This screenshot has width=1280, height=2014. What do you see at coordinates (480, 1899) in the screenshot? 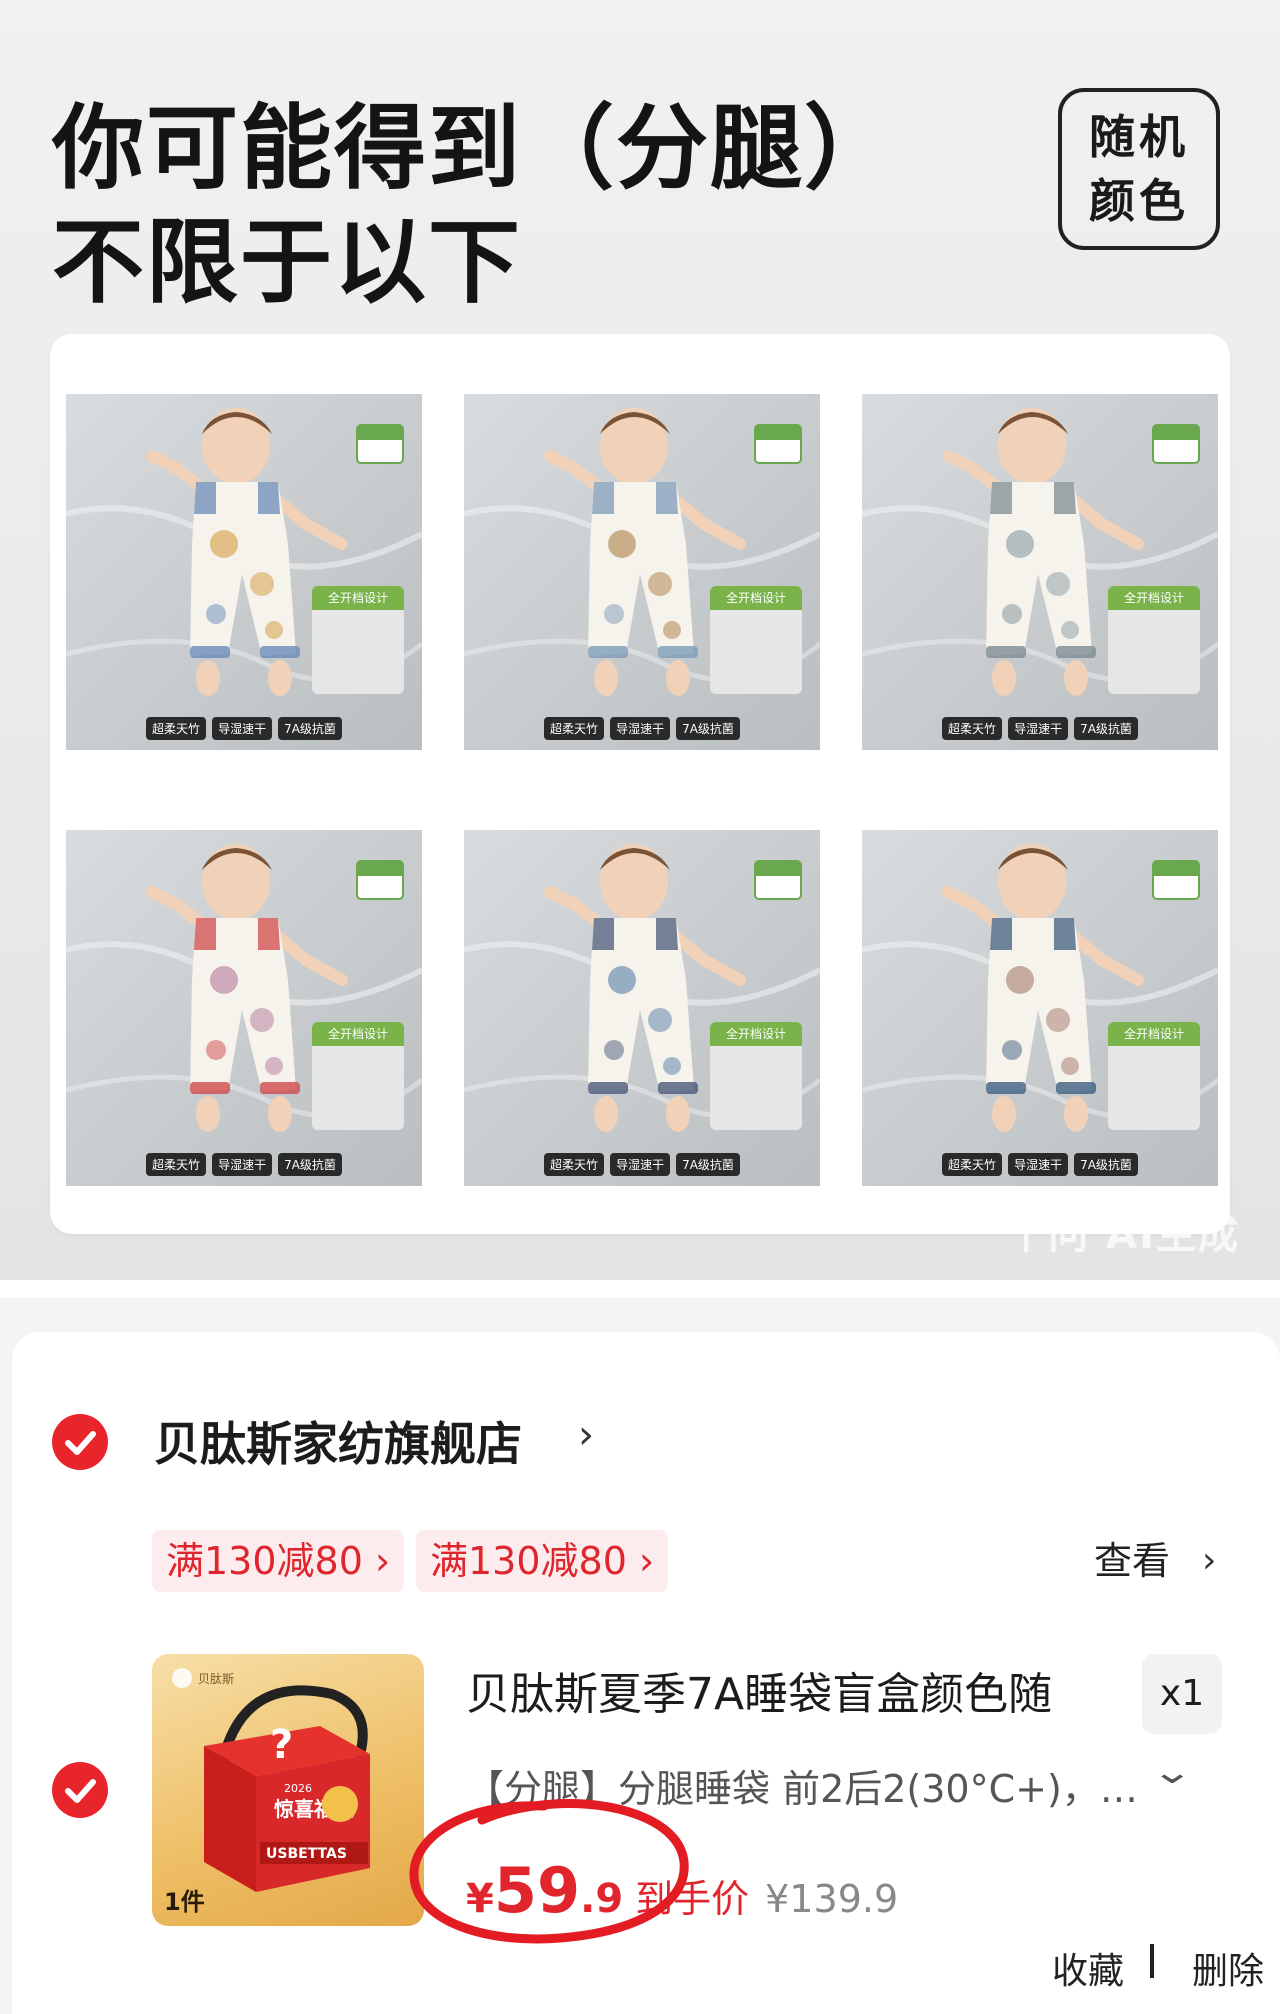
I see `price-currency: ¥` at bounding box center [480, 1899].